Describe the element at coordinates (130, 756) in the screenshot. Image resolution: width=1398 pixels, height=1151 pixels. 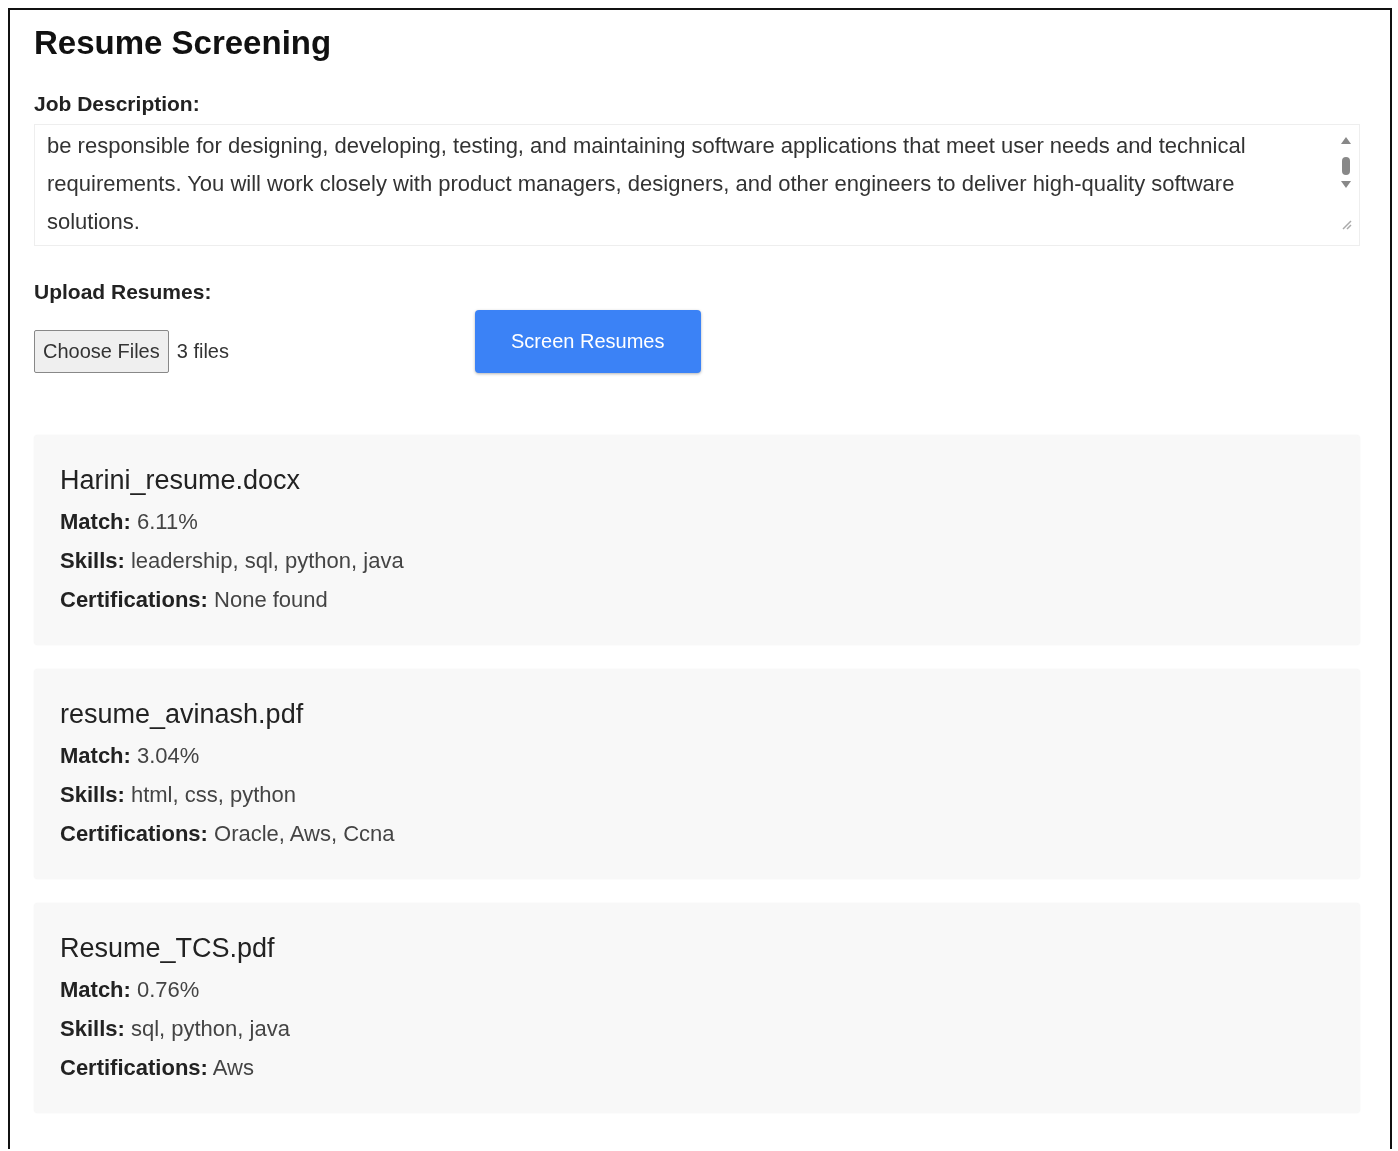
I see `result-detail: Match: 3.04%` at that location.